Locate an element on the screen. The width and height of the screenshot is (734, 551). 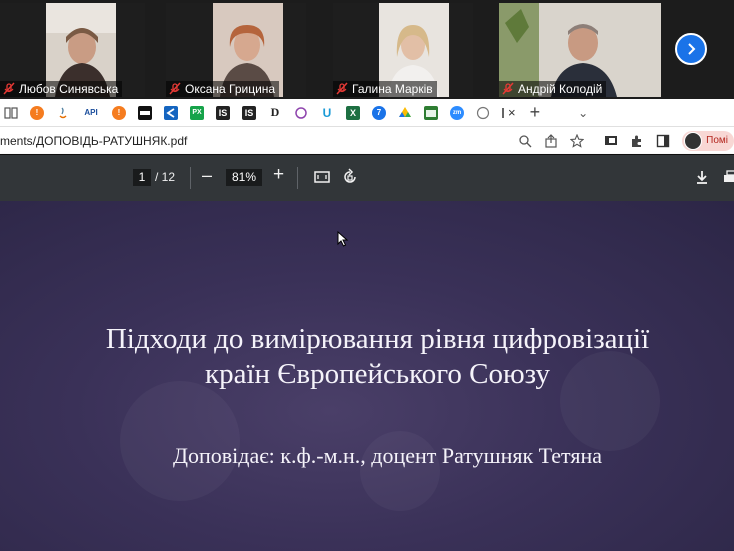
participant-name-bar: Оксана Грицина is located at coordinates (223, 89).